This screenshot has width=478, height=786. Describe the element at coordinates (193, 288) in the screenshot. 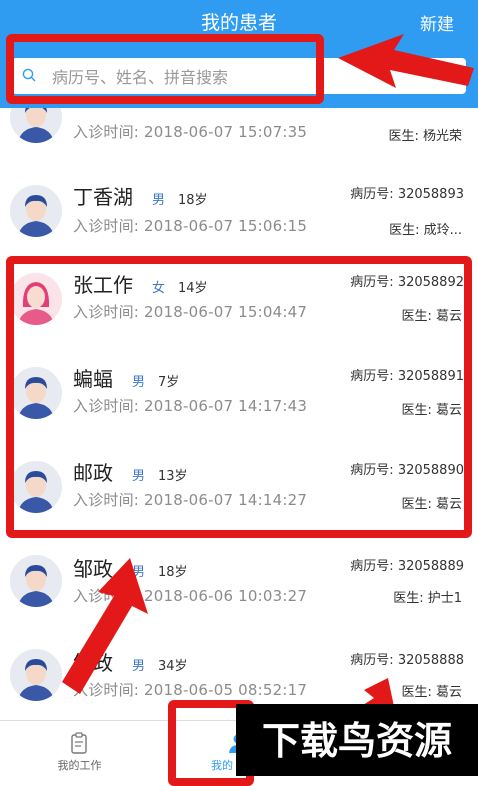

I see `patient-age: 14岁` at that location.